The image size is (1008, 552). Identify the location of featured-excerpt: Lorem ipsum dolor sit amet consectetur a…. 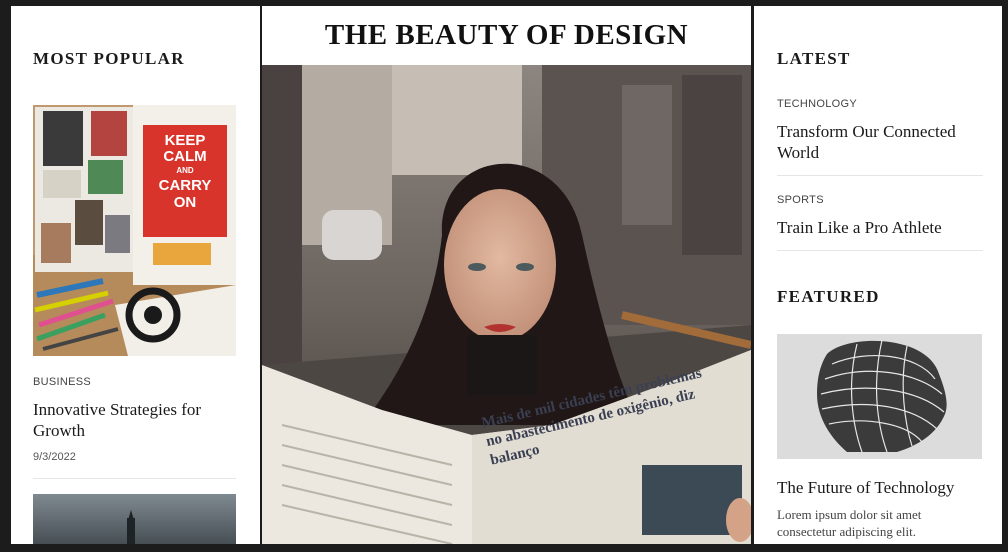
(849, 523).